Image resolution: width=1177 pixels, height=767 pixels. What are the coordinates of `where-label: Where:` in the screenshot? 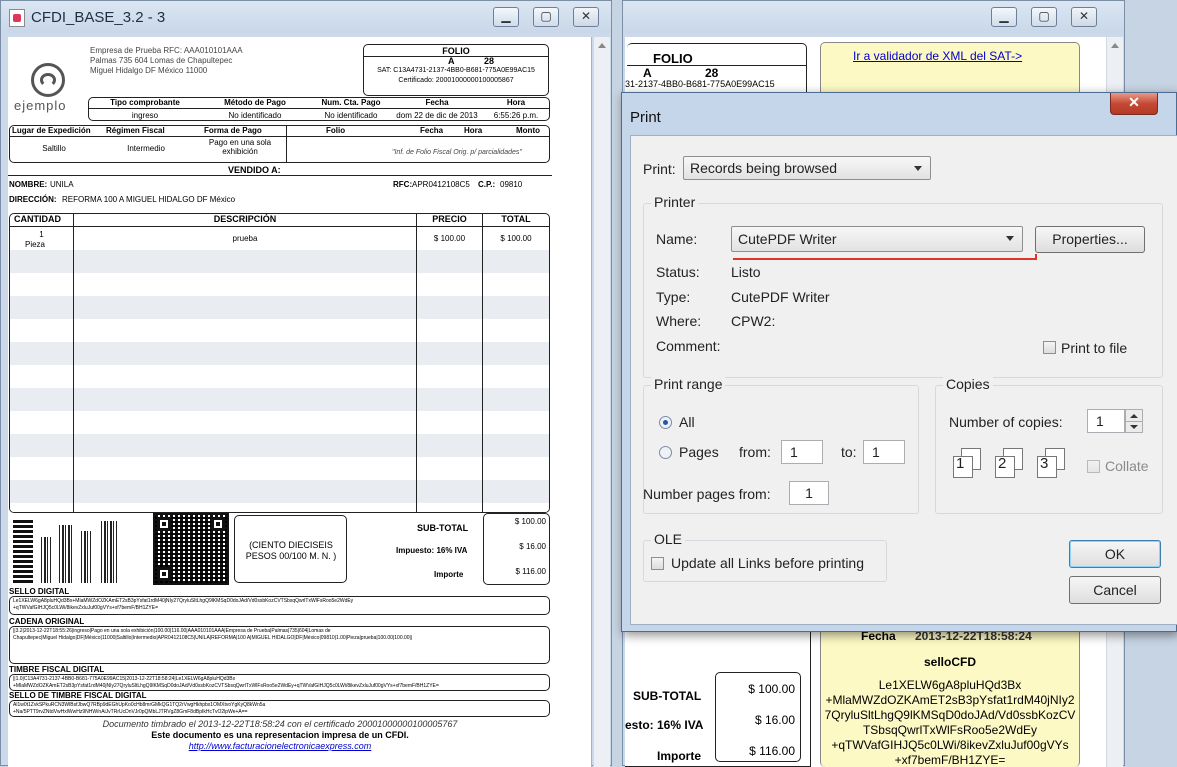 It's located at (679, 321).